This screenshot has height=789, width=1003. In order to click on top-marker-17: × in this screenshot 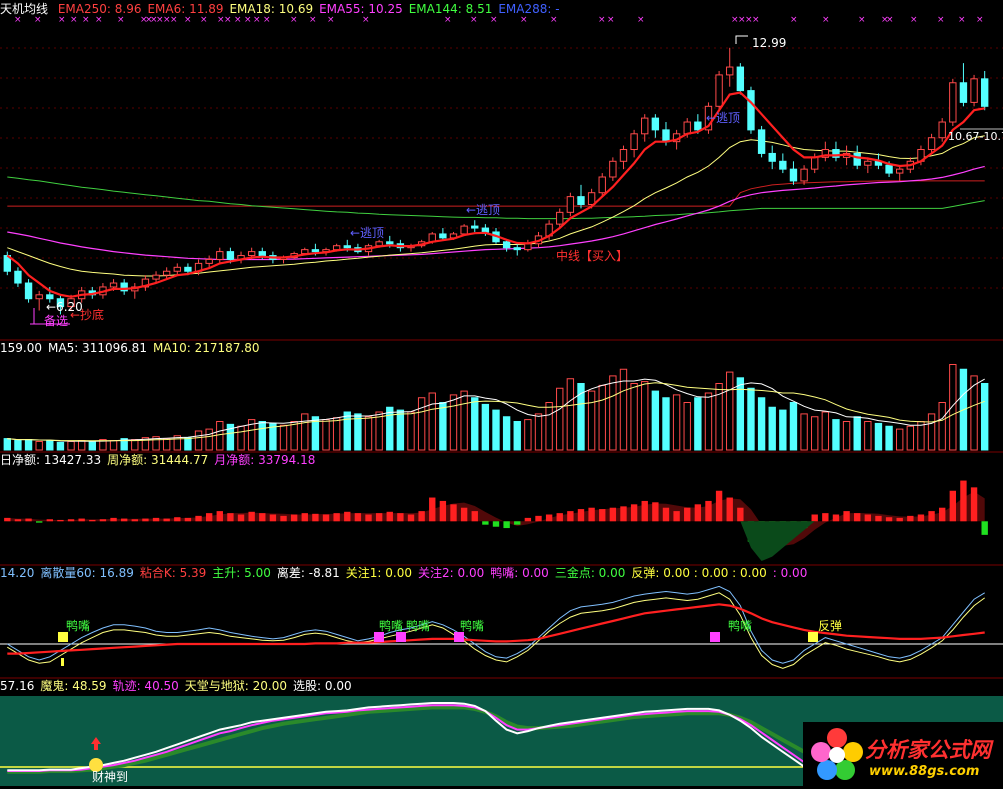, I will do `click(238, 20)`.